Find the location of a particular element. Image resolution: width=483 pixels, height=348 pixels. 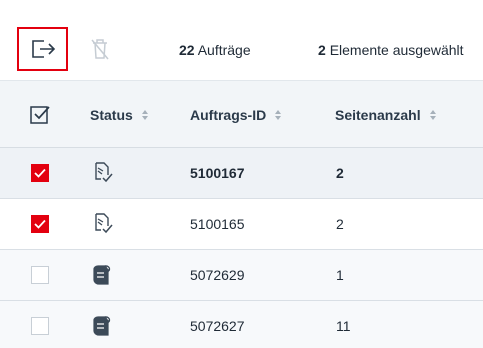

selected-count-text: 2 Elemente ausgewählt is located at coordinates (391, 50).